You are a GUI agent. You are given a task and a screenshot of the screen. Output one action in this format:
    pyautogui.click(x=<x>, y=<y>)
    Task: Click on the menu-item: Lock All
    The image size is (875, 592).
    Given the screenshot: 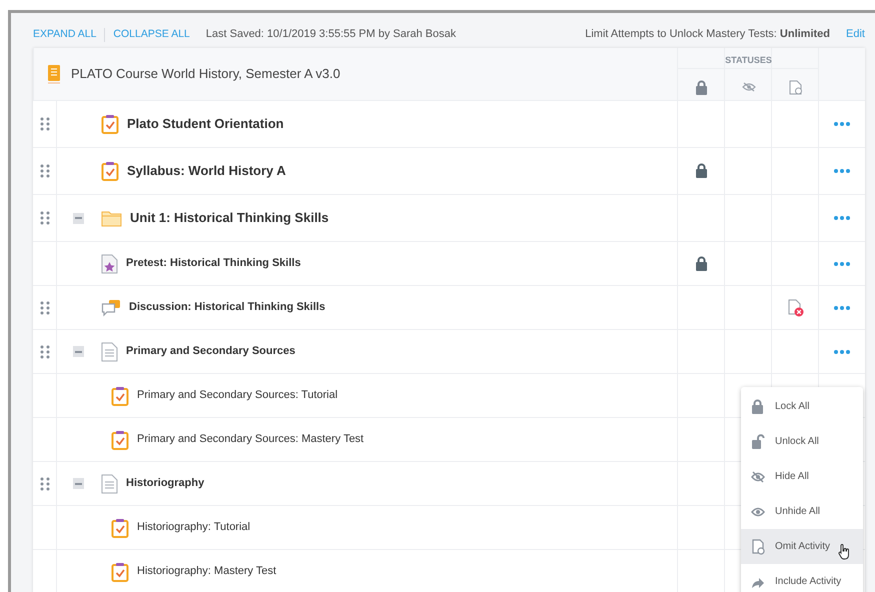 What is the action you would take?
    pyautogui.click(x=802, y=406)
    